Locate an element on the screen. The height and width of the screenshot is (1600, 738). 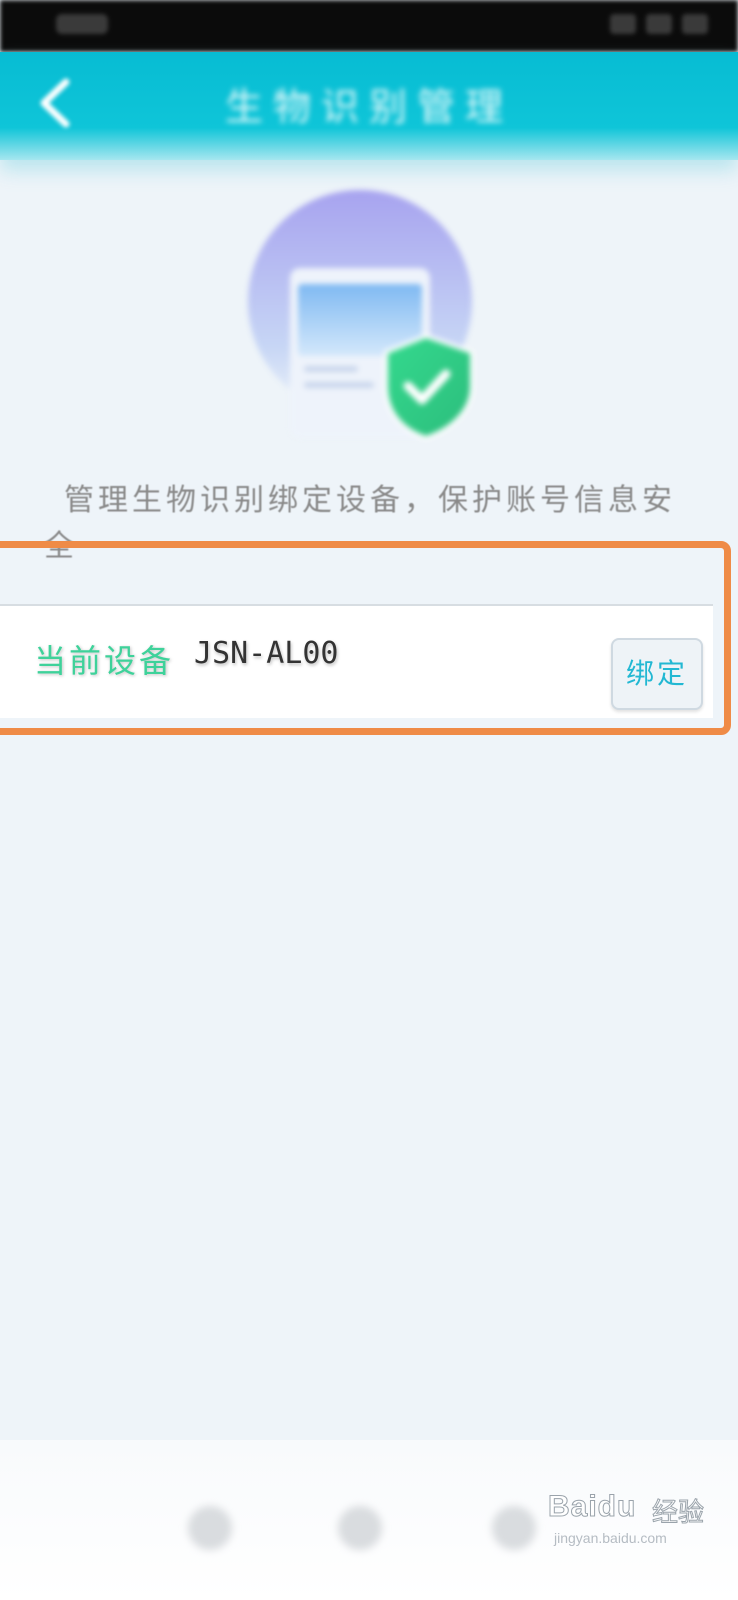
page-title: 生物识别管理 is located at coordinates (368, 107).